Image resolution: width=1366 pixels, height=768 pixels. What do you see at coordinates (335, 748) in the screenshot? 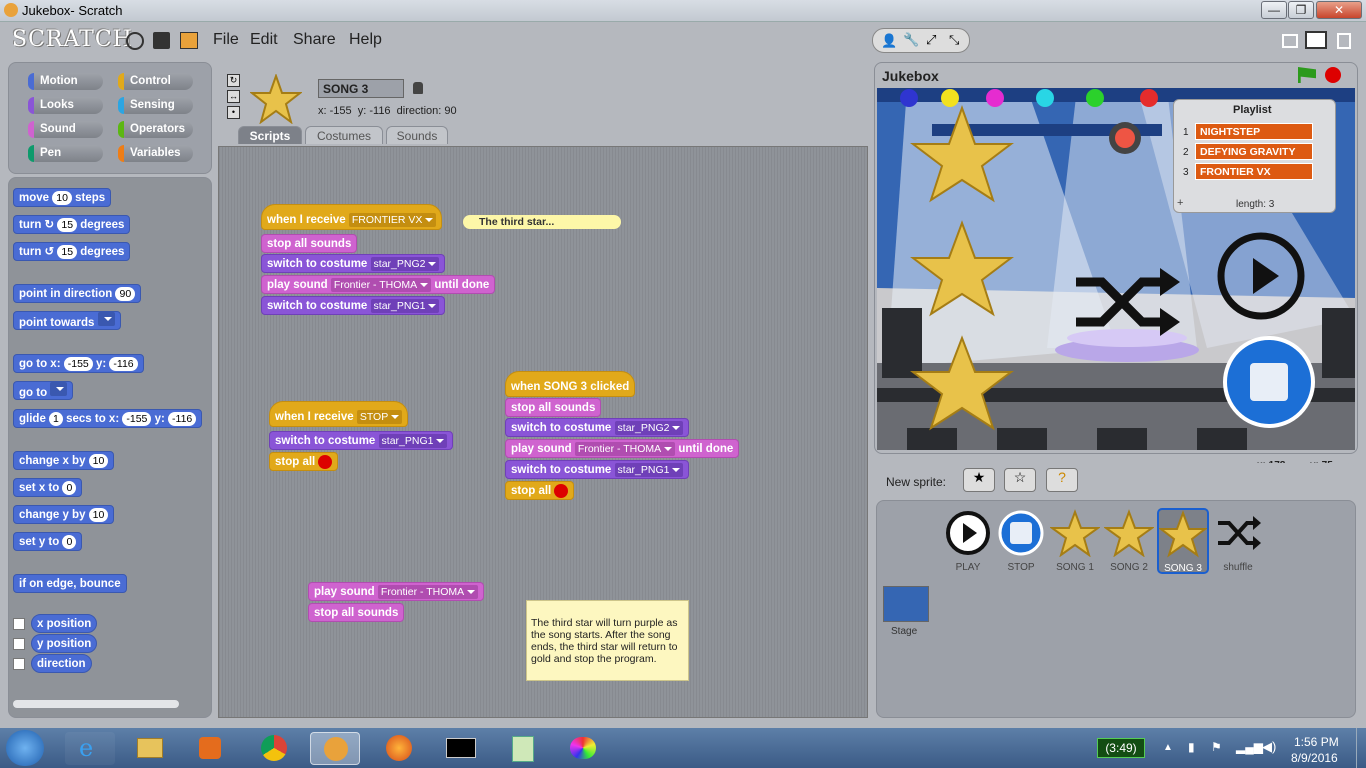
I see `scratch-taskbar-icon` at bounding box center [335, 748].